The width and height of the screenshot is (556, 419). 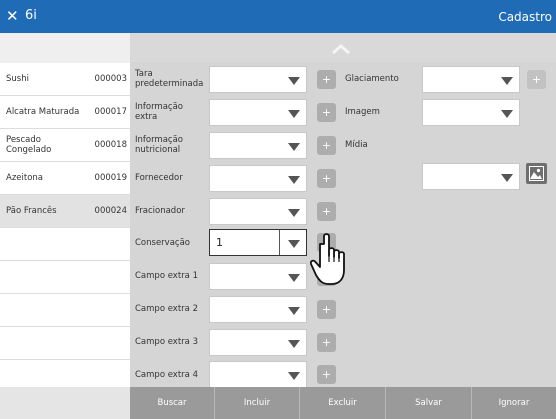 What do you see at coordinates (471, 176) in the screenshot?
I see `midia-select` at bounding box center [471, 176].